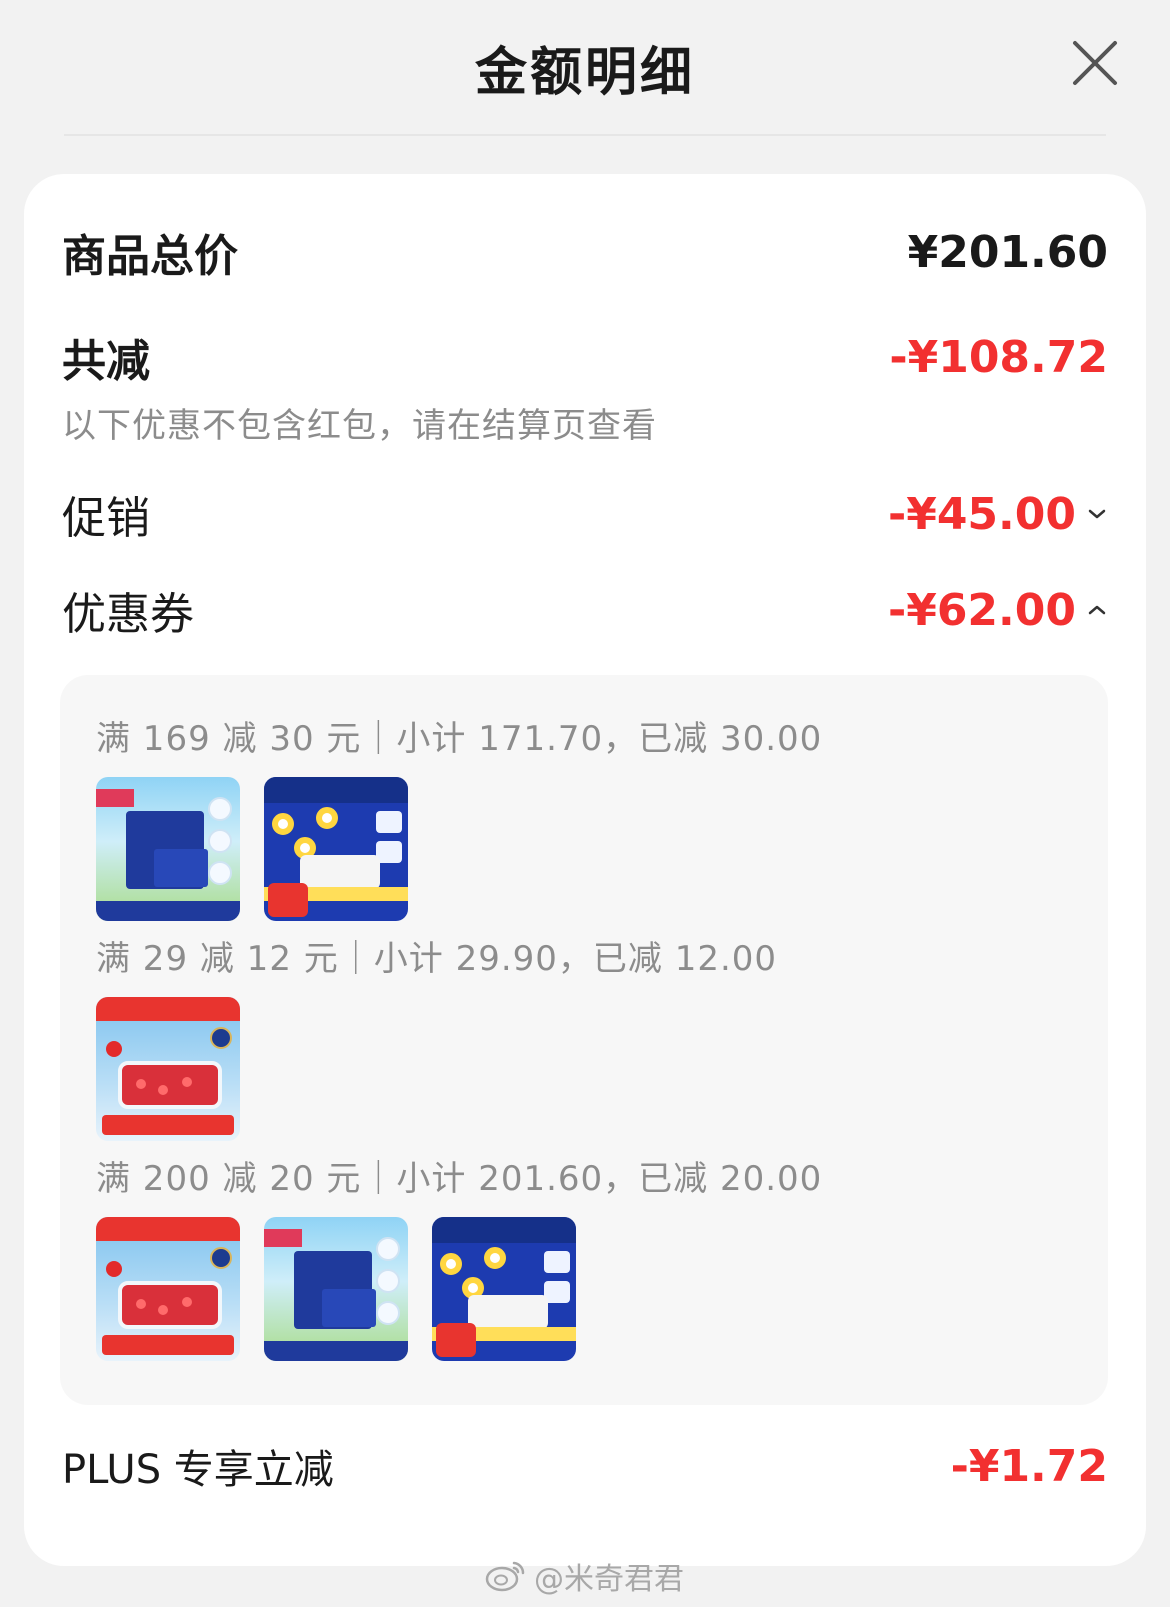  Describe the element at coordinates (437, 959) in the screenshot. I see `coupon-group-title: 满 29 减 12 元｜小计 29.90，已减 12.00` at that location.